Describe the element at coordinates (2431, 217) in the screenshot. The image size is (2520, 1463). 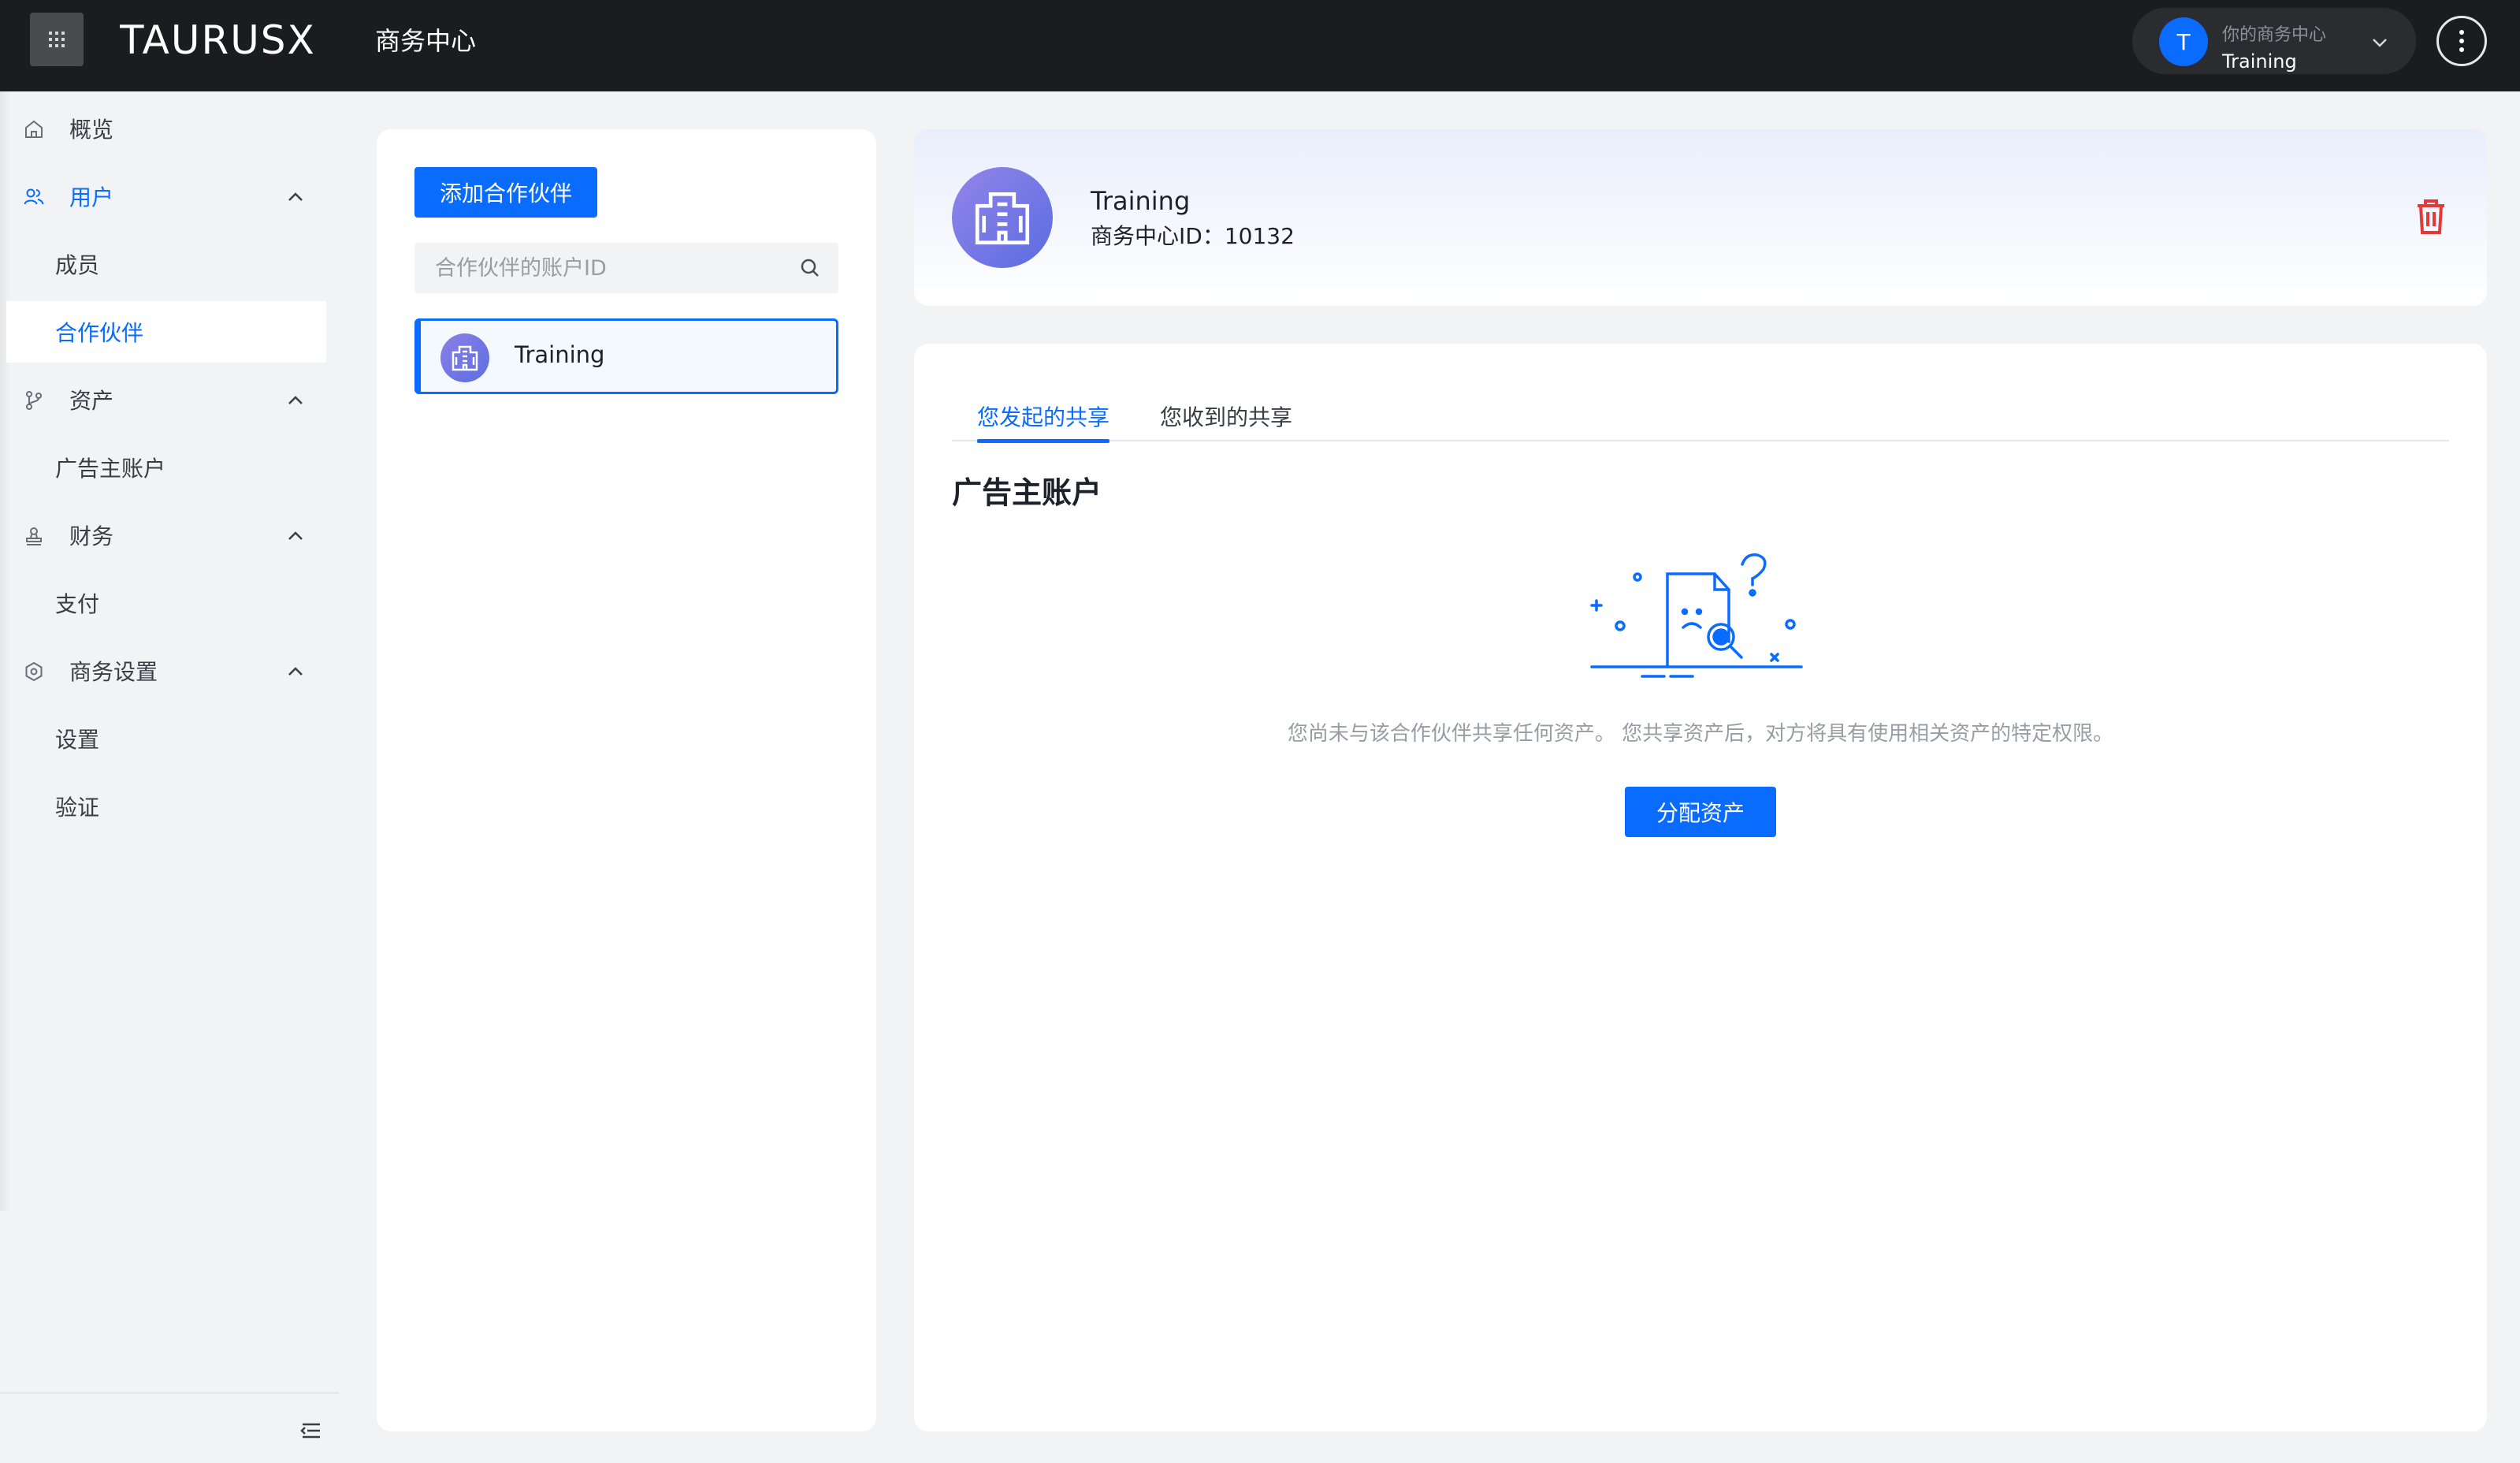
I see `delete-partner-icon` at that location.